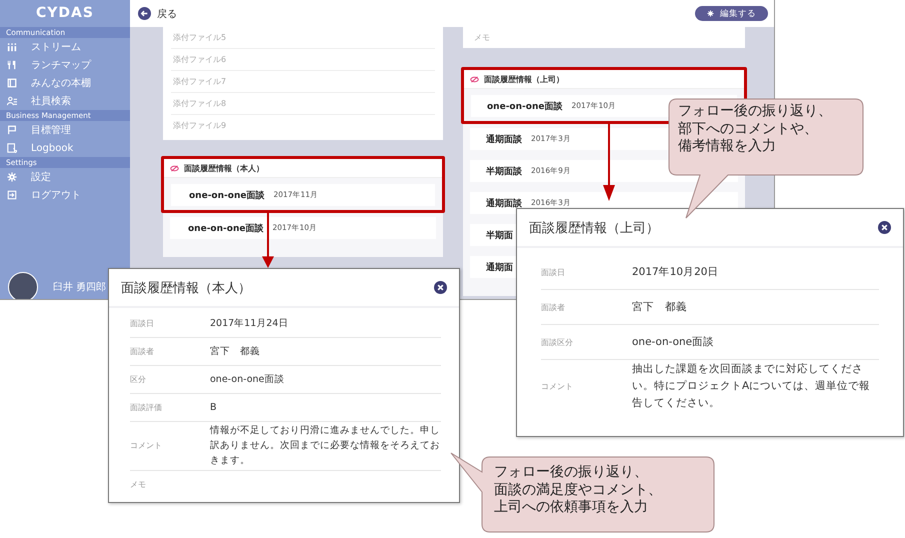 This screenshot has width=905, height=538. I want to click on field-label: 面談評価, so click(146, 407).